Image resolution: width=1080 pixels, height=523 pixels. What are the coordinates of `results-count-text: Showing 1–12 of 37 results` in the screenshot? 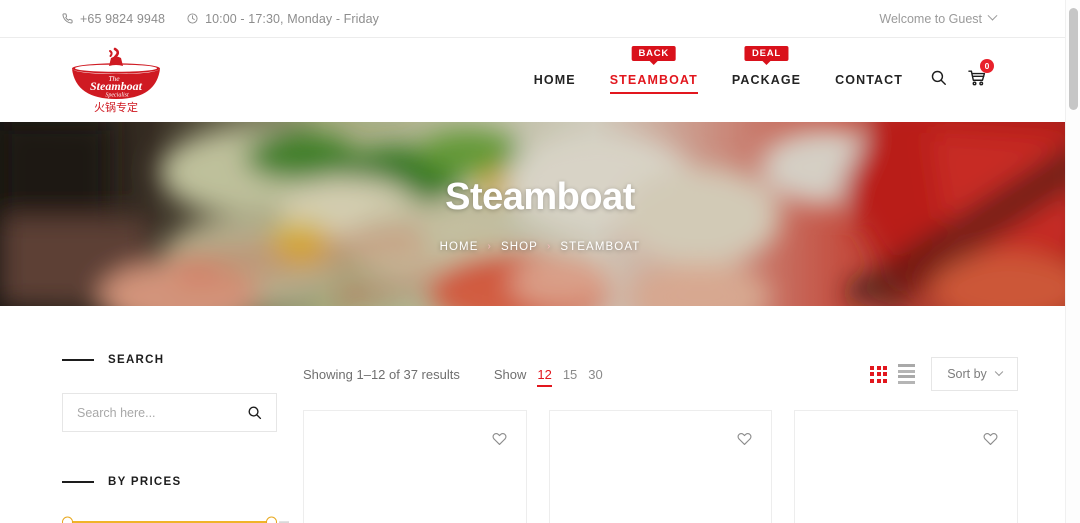 It's located at (381, 374).